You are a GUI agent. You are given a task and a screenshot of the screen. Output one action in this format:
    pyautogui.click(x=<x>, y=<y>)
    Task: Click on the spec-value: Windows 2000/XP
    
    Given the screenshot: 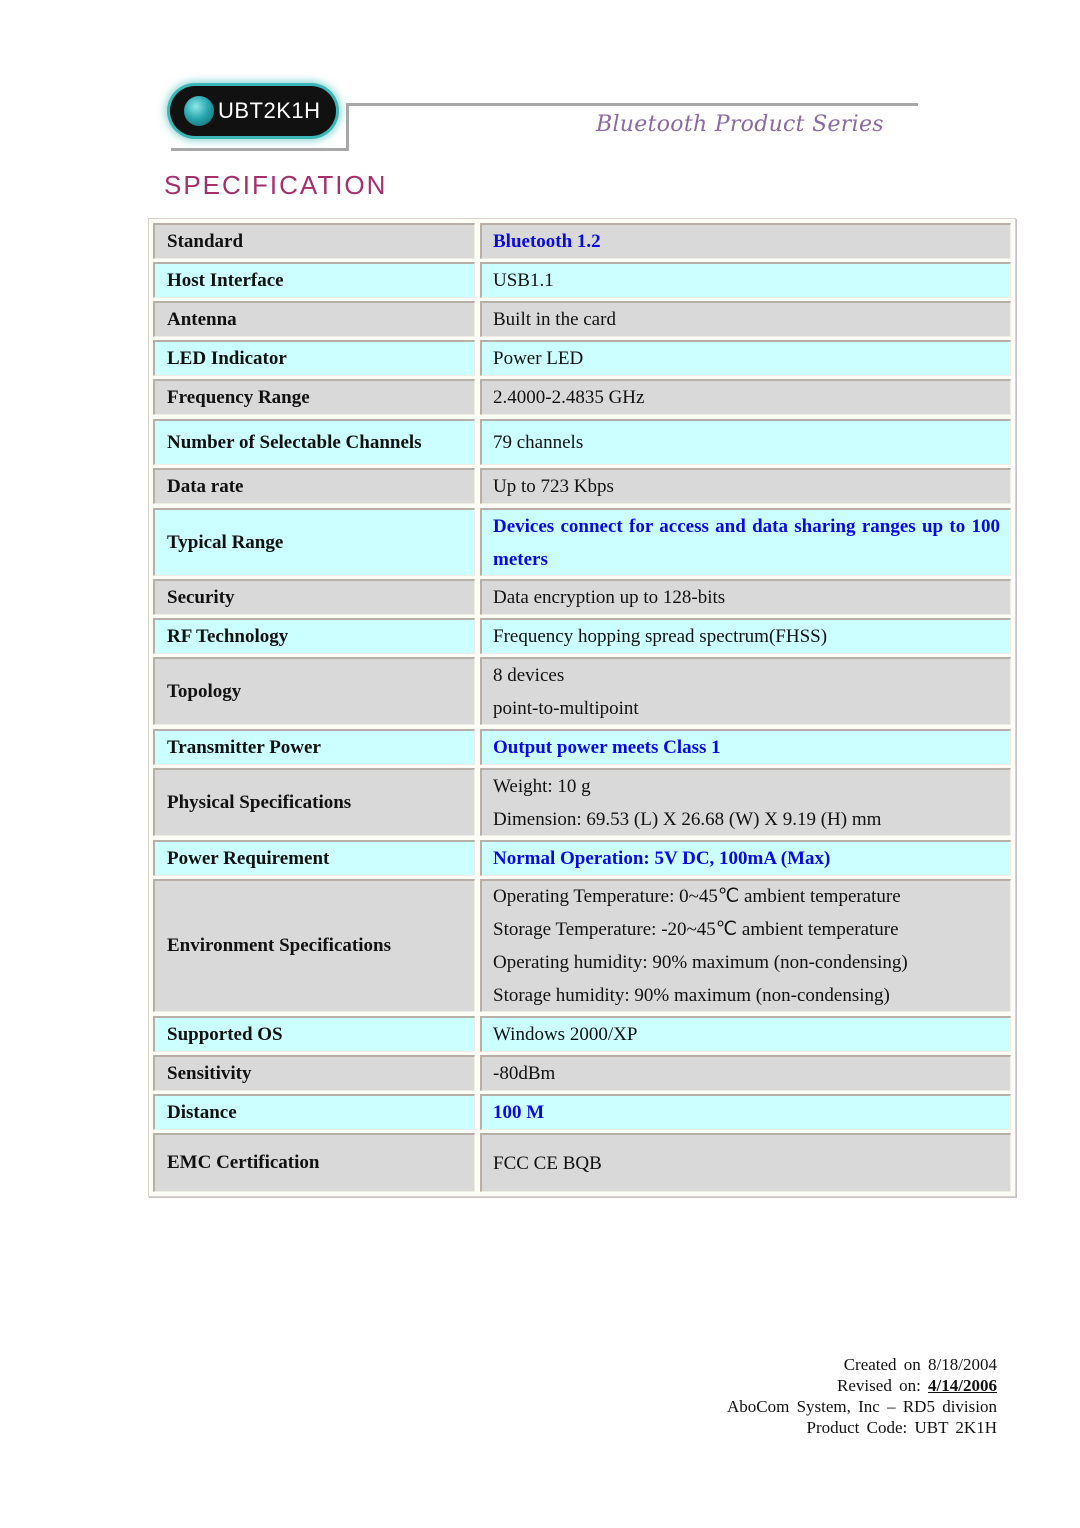 What is the action you would take?
    pyautogui.click(x=745, y=1034)
    